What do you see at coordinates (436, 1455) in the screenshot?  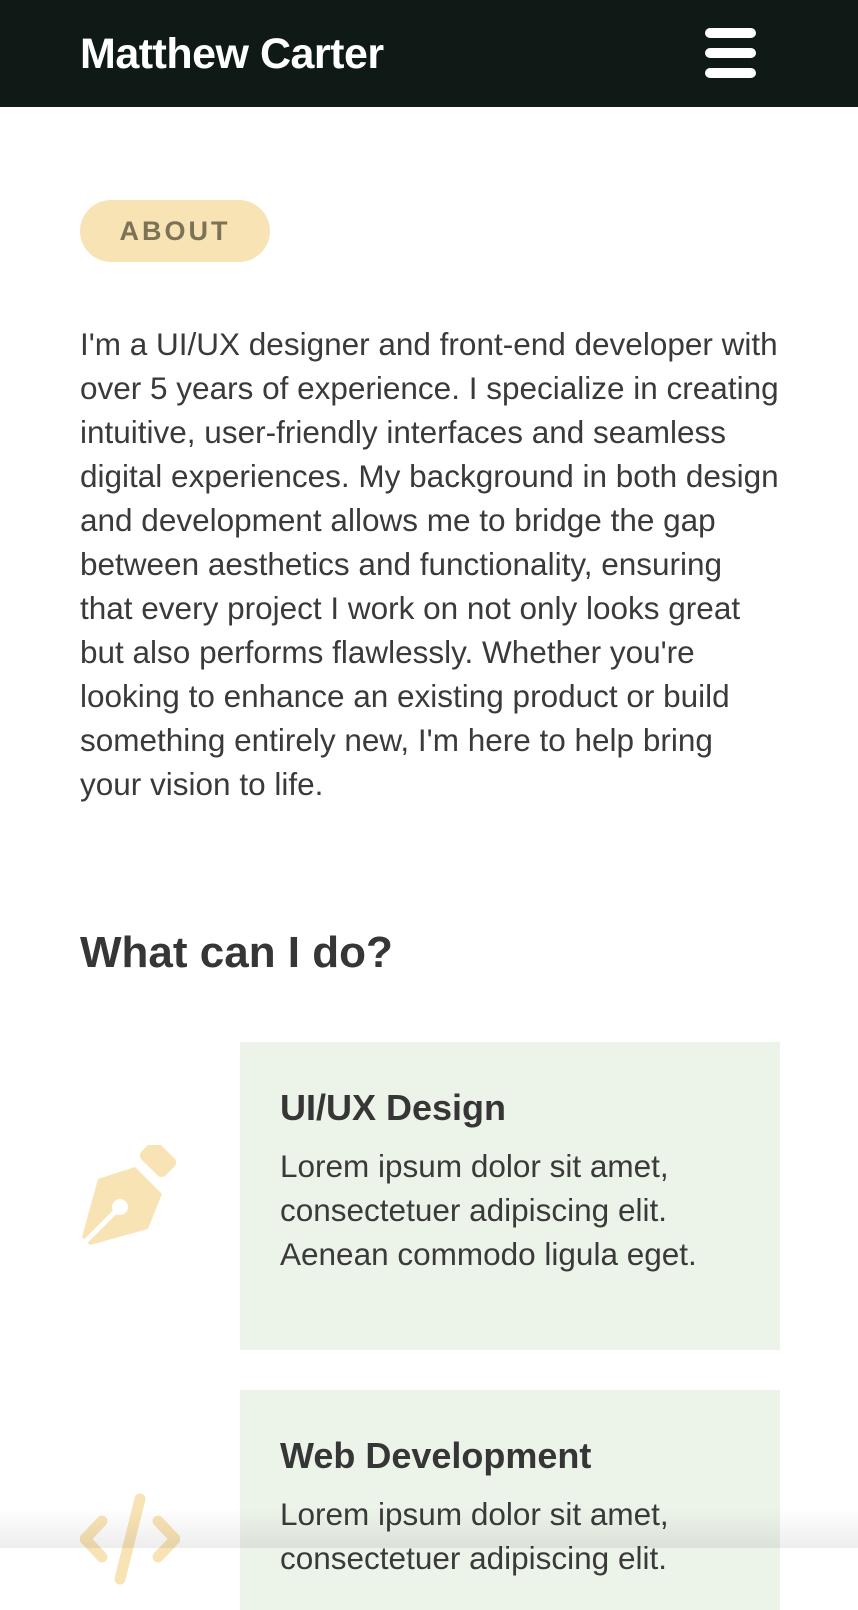 I see `service-title: Web Development` at bounding box center [436, 1455].